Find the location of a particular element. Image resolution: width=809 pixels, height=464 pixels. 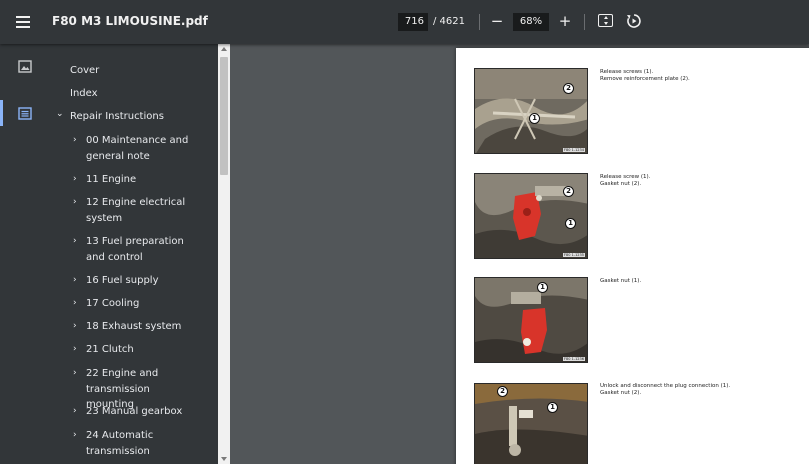

step-instruction: Release screw (1). Gasket nut (2). is located at coordinates (625, 181).